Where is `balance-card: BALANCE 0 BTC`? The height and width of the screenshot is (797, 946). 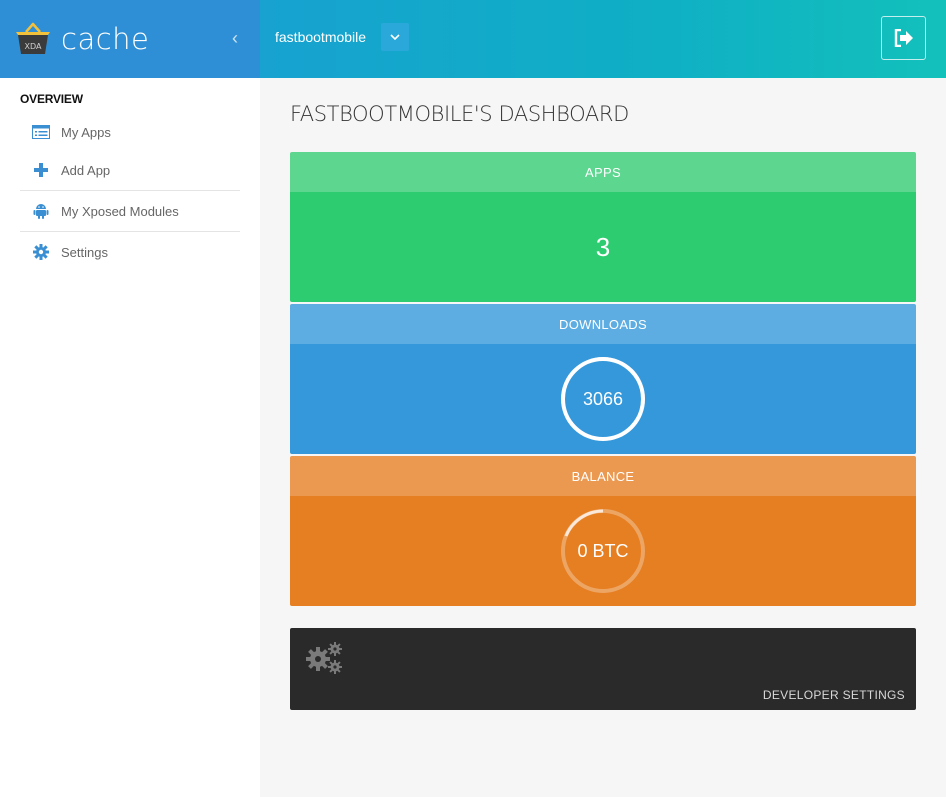 balance-card: BALANCE 0 BTC is located at coordinates (603, 531).